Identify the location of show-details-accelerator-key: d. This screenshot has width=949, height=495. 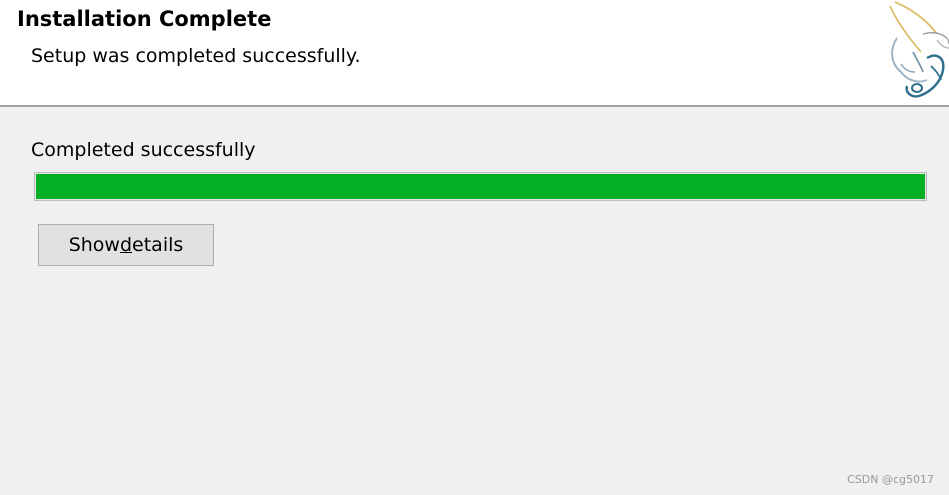
(126, 245).